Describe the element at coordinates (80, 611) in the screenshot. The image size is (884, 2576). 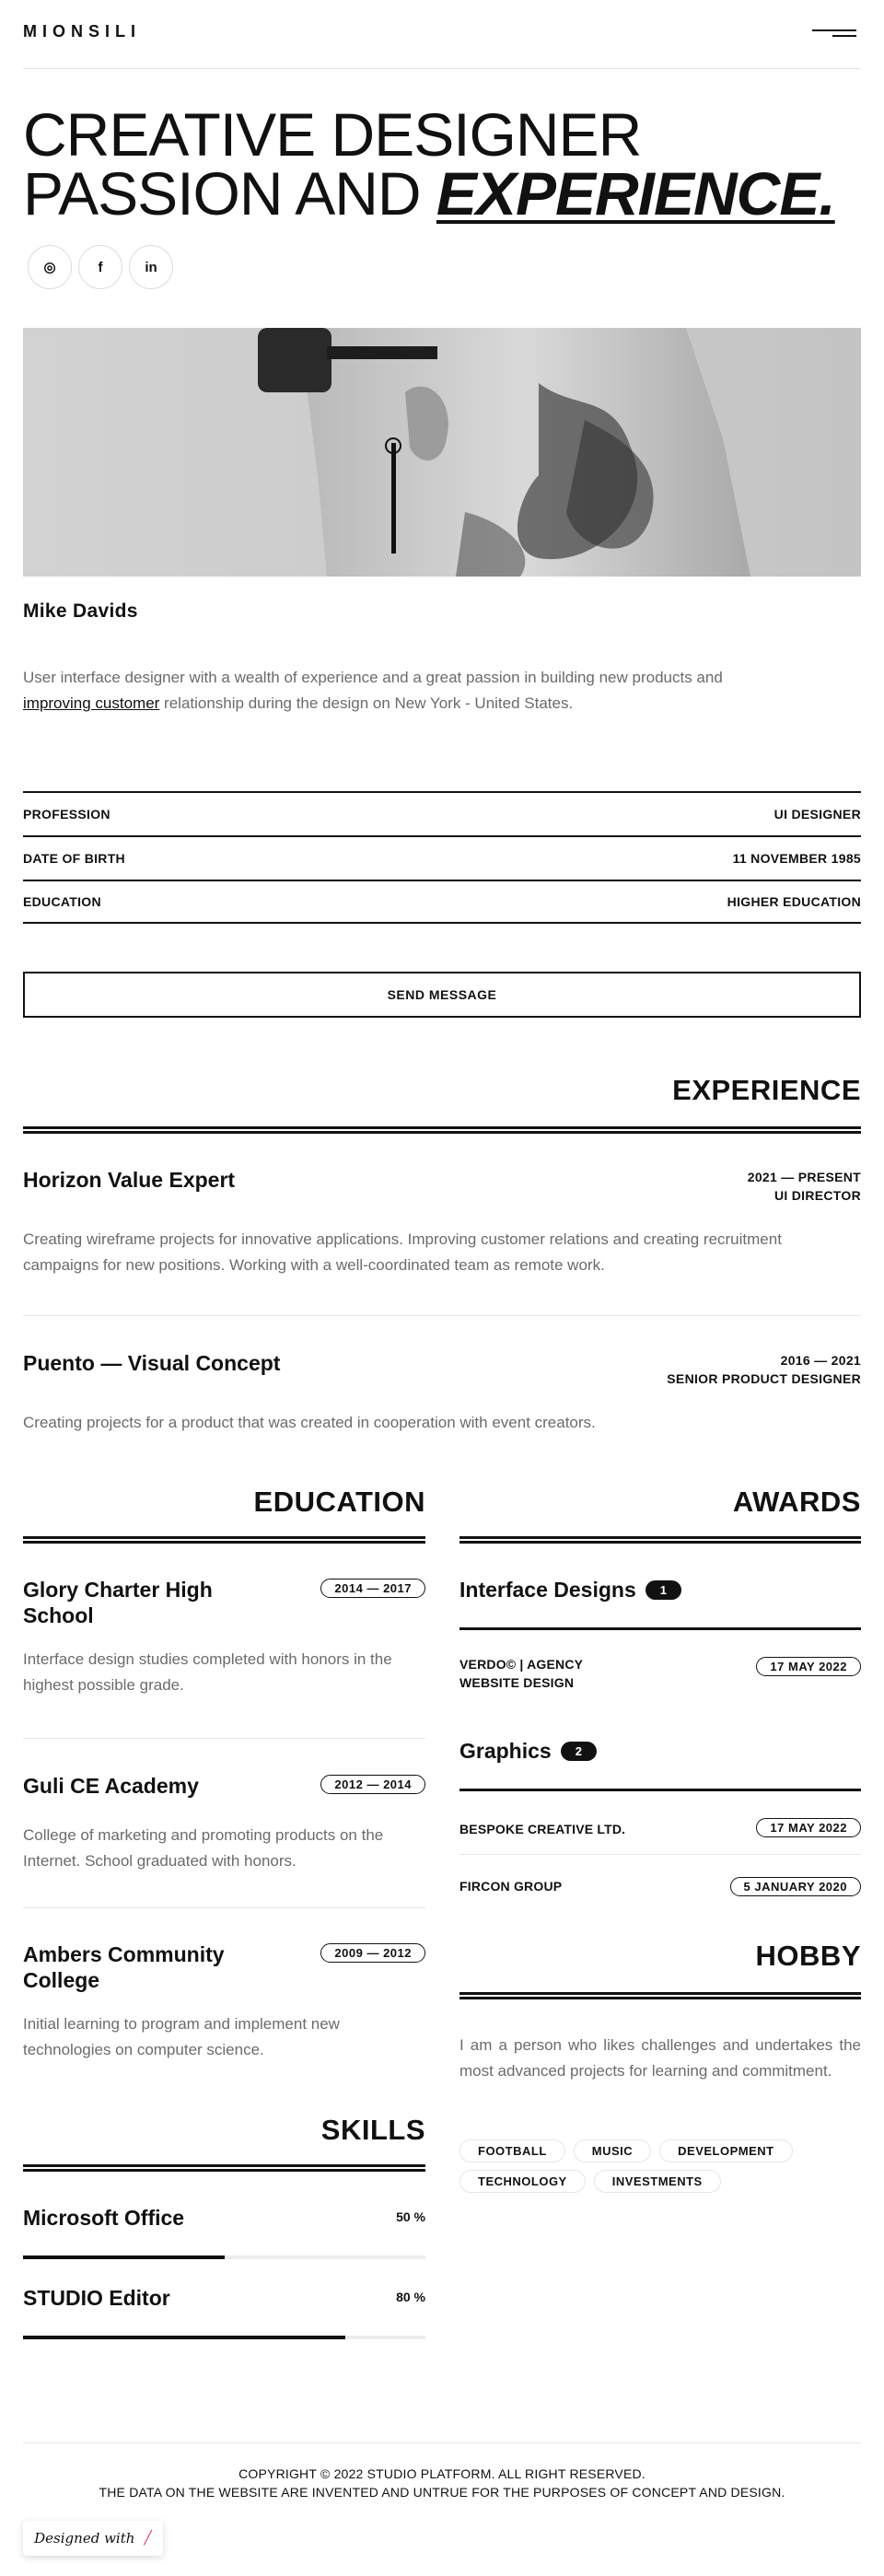
I see `profile-name: Mike Davids` at that location.